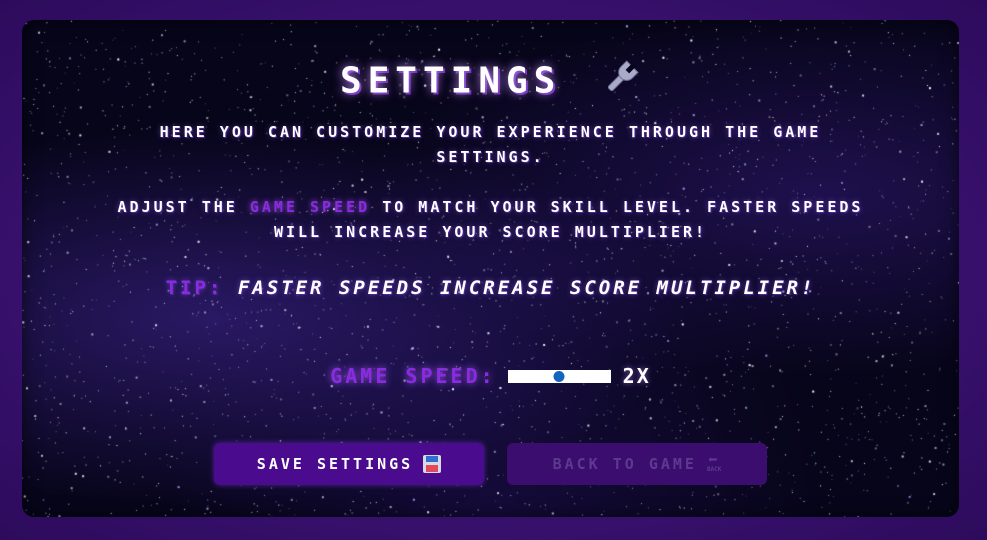 The height and width of the screenshot is (540, 987). I want to click on back-to-game-button: BACK TO GAME ⬅ BACK, so click(637, 464).